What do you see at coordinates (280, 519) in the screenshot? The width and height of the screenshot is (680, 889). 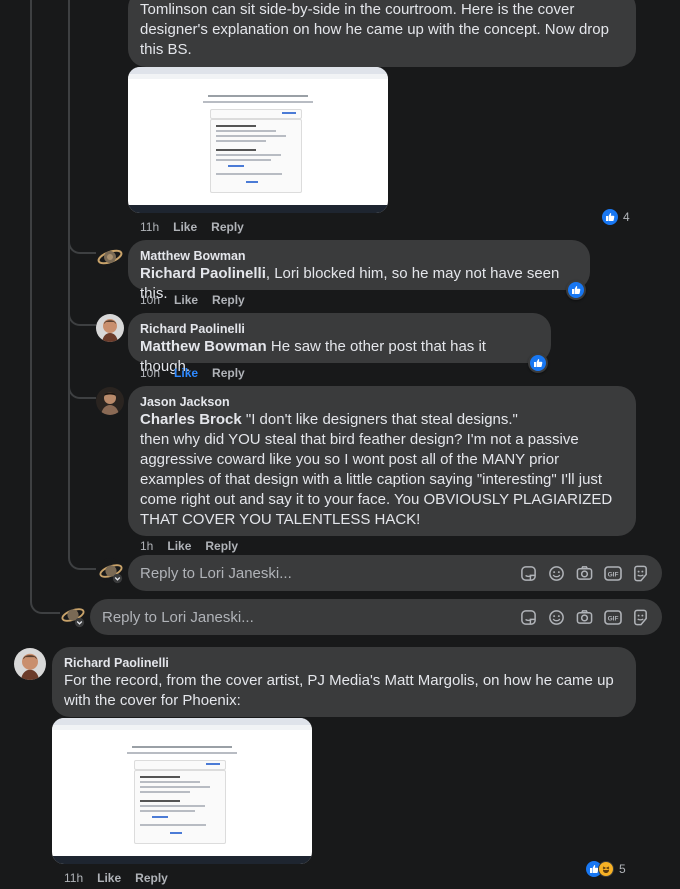 I see `comment-text: THAT COVER YOU TALENTLESS HACK!` at bounding box center [280, 519].